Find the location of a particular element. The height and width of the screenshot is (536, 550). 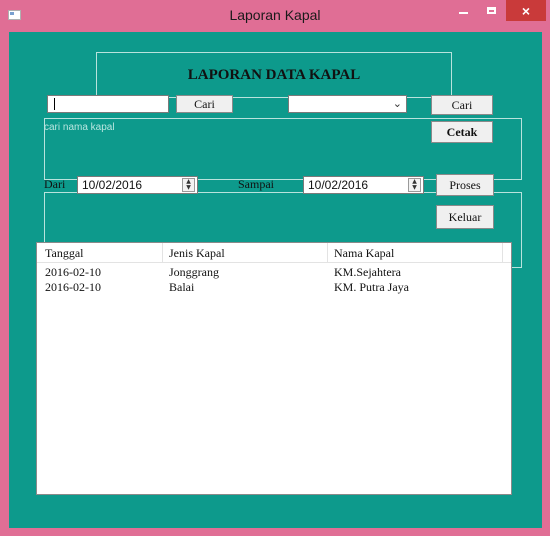

maximize-button is located at coordinates (491, 10).